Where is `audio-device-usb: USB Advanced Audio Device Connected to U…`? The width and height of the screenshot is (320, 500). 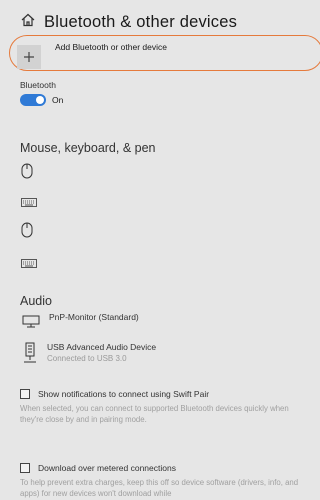 audio-device-usb: USB Advanced Audio Device Connected to U… is located at coordinates (89, 353).